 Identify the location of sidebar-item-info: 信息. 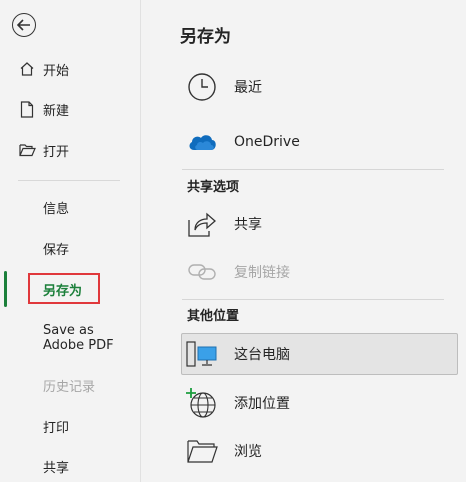
(70, 207).